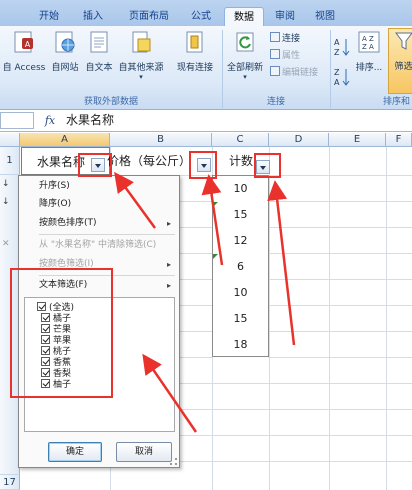 The width and height of the screenshot is (412, 490). What do you see at coordinates (201, 16) in the screenshot?
I see `tab-formulas: 公式` at bounding box center [201, 16].